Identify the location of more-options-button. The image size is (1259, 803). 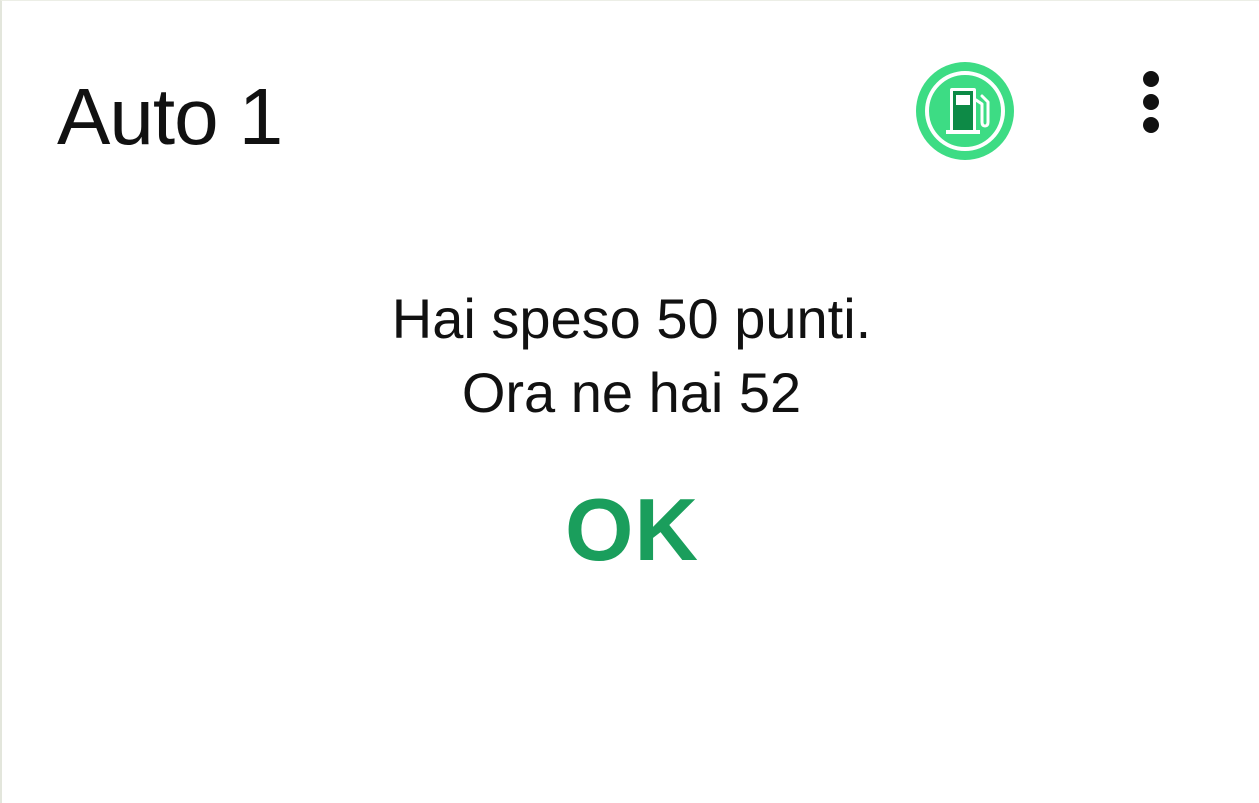
(1151, 102).